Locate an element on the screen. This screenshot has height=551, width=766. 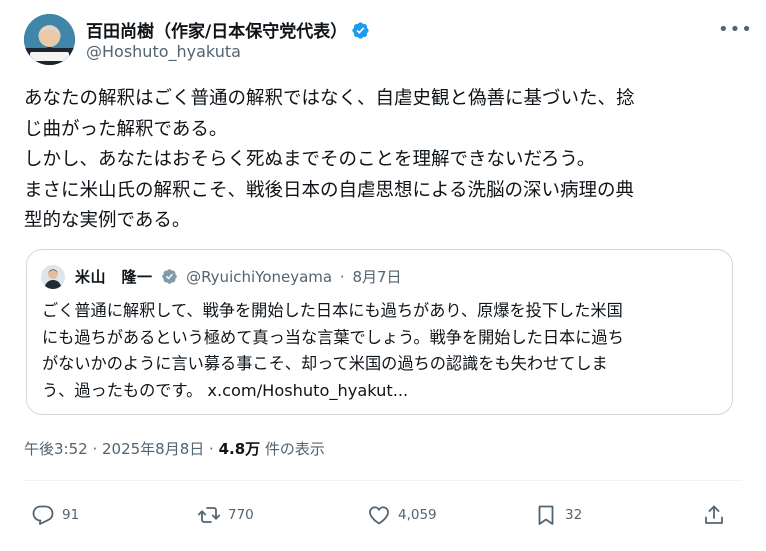
reply-icon is located at coordinates (43, 515).